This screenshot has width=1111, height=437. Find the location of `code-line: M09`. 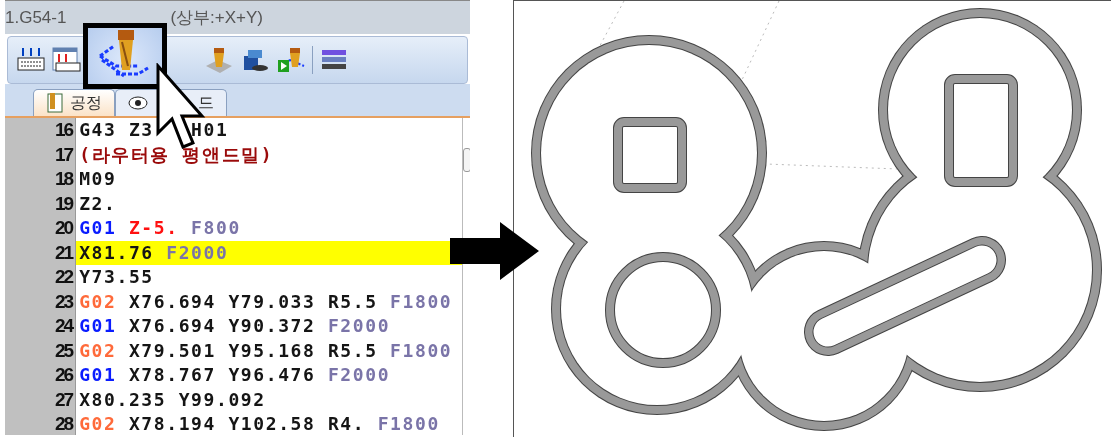

code-line: M09 is located at coordinates (98, 179).